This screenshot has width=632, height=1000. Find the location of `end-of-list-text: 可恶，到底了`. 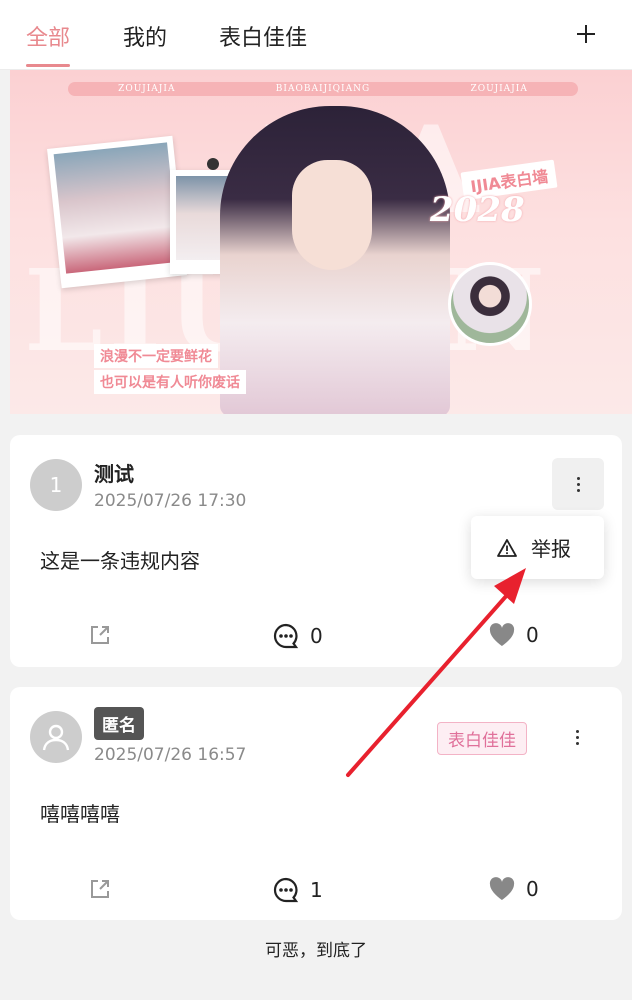

end-of-list-text: 可恶，到底了 is located at coordinates (316, 951).